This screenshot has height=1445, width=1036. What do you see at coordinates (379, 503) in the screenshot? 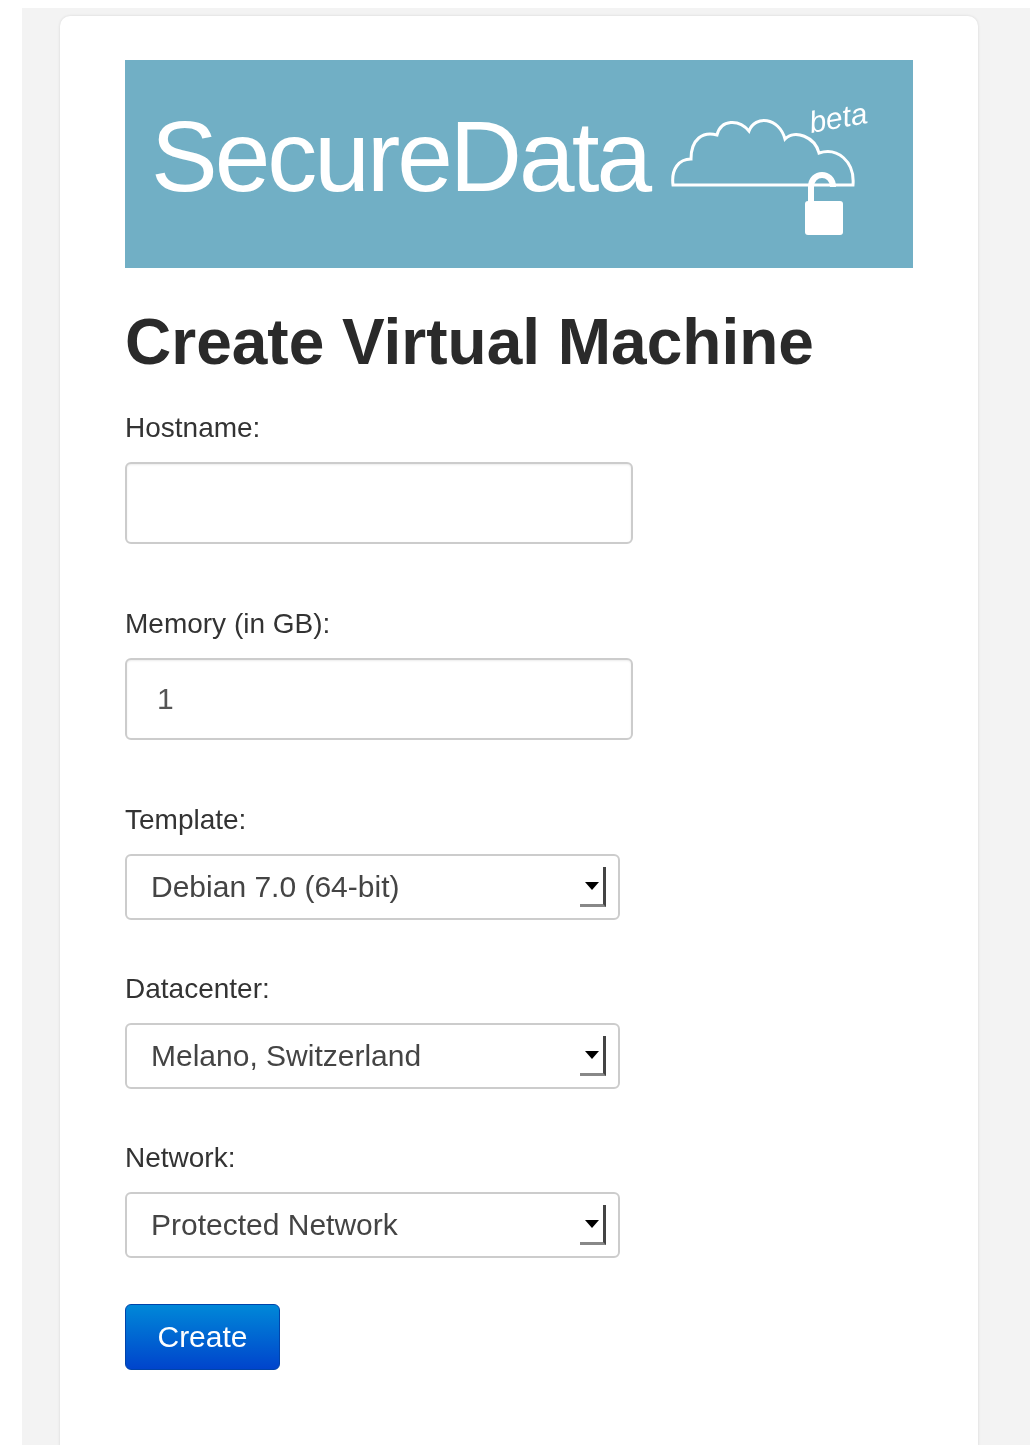
I see `input-field` at bounding box center [379, 503].